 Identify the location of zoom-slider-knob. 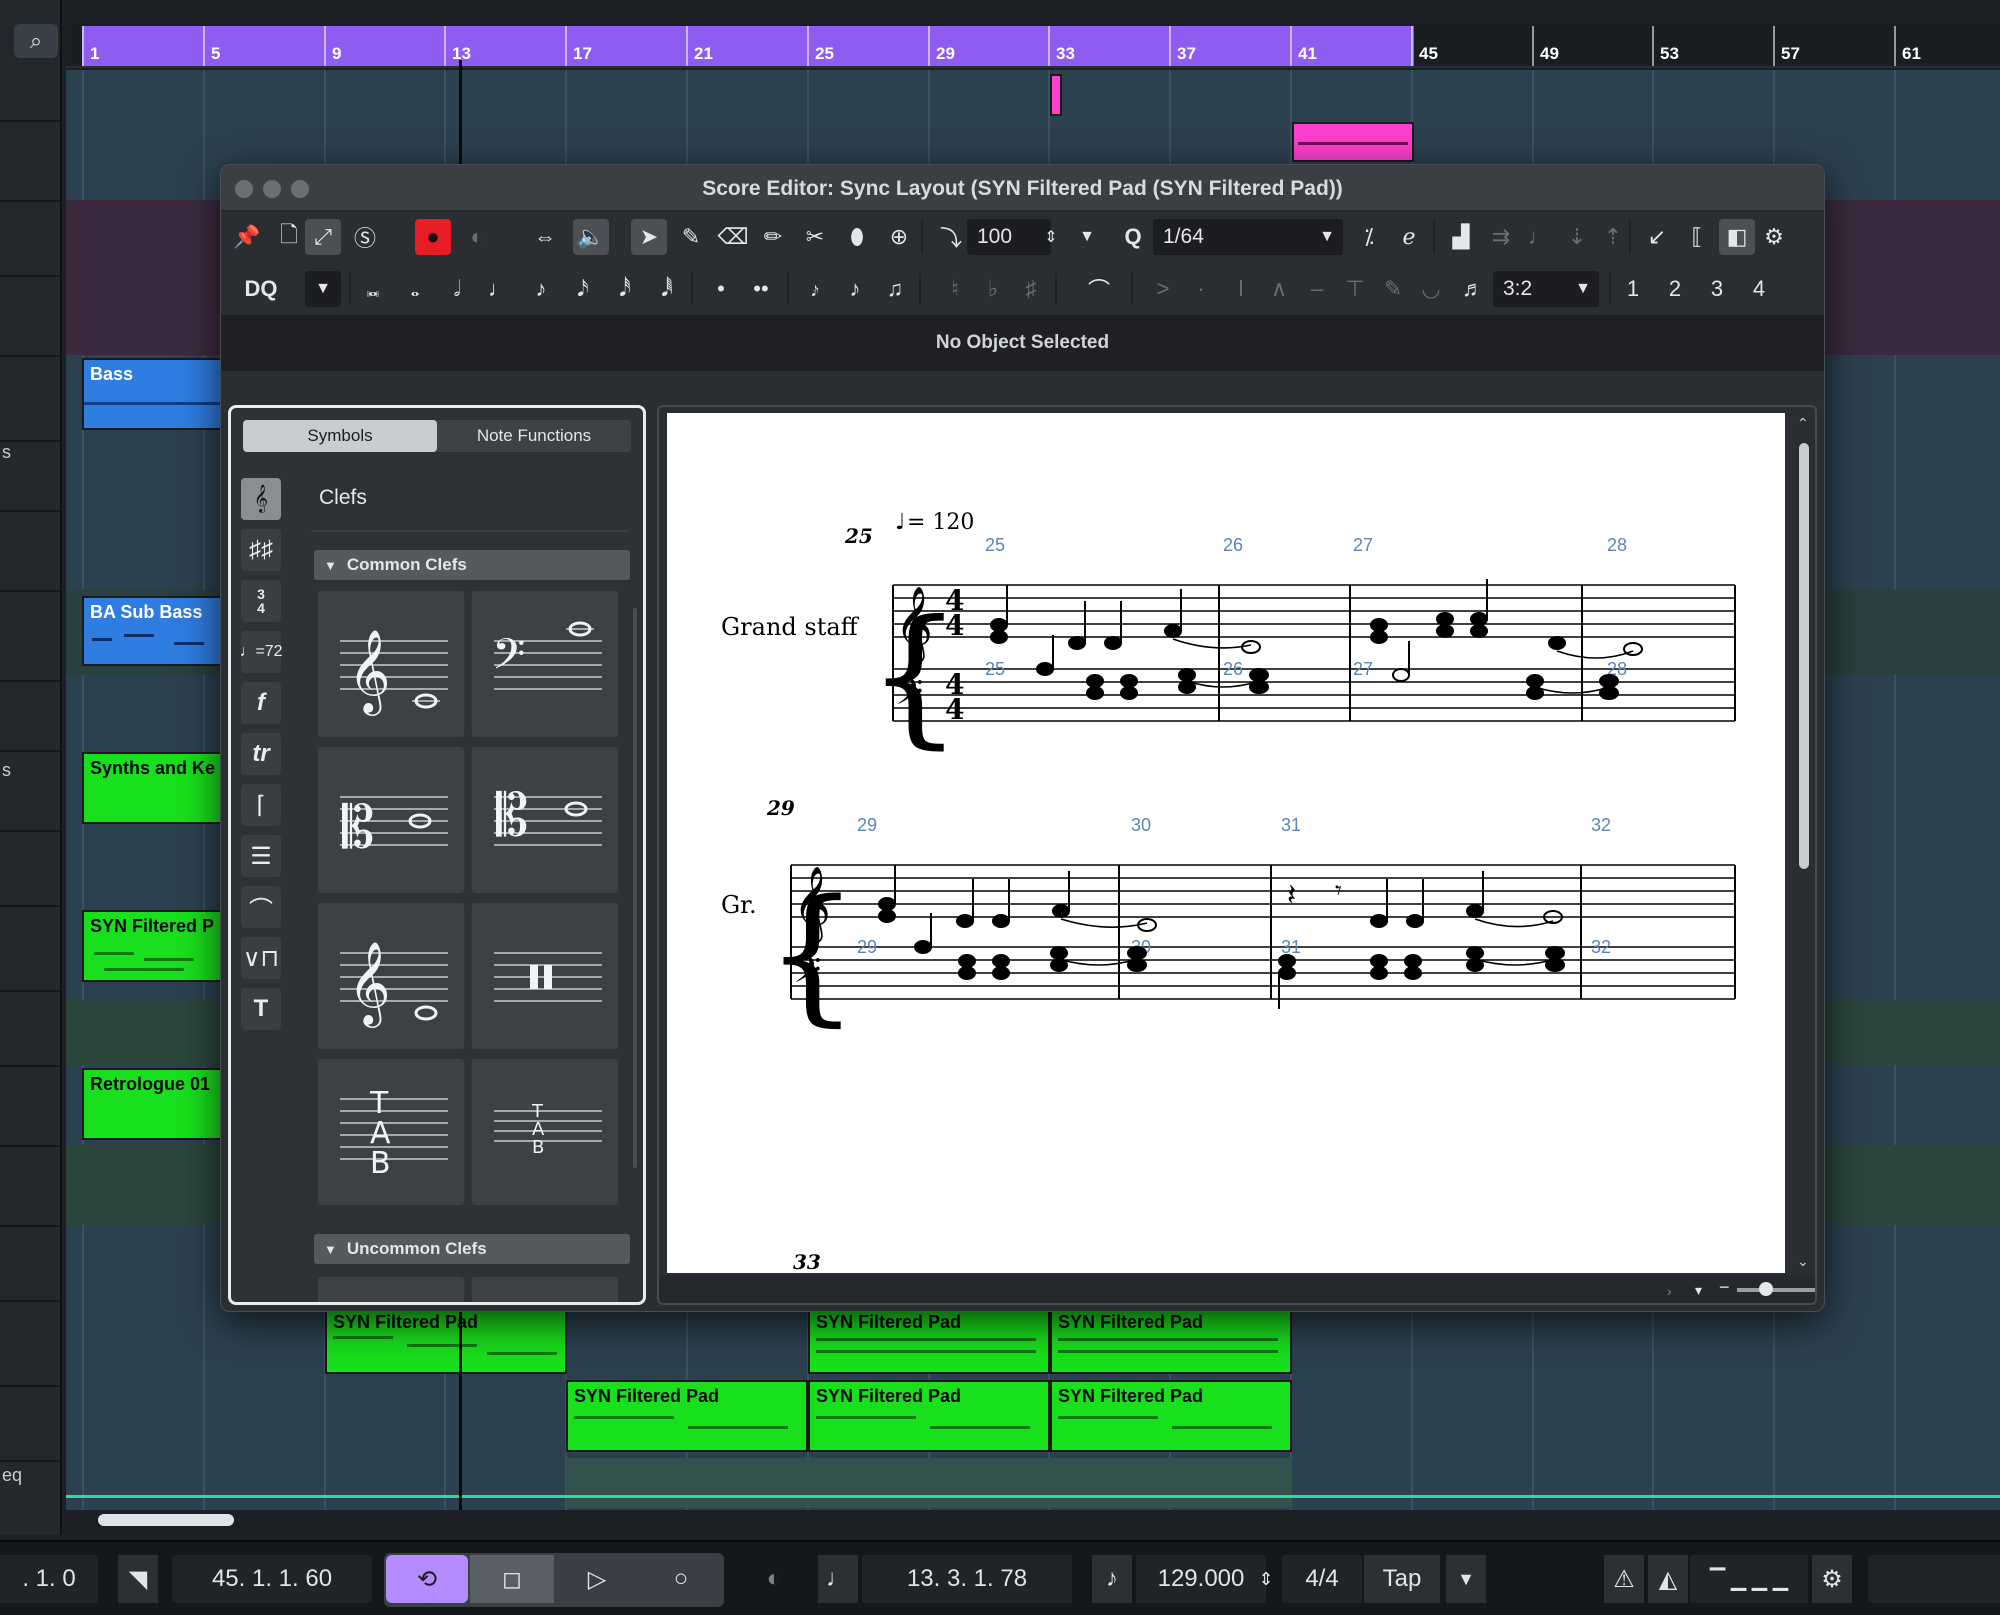
(1766, 1289).